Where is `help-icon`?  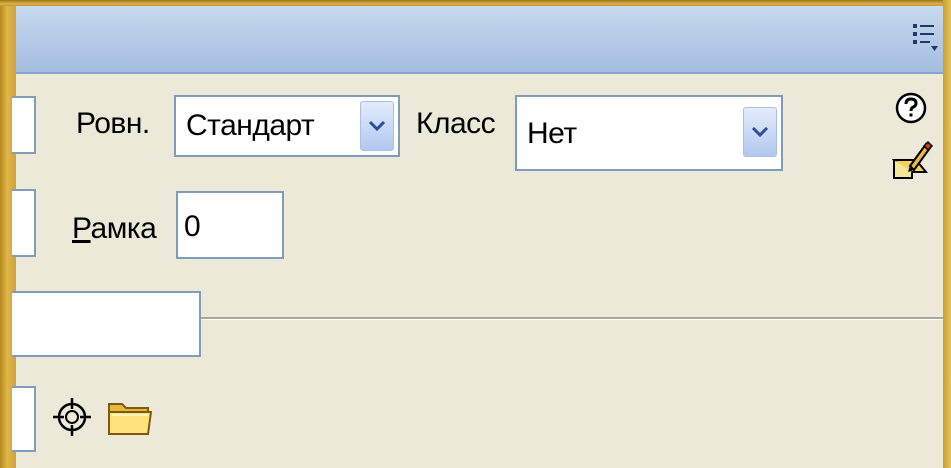
help-icon is located at coordinates (911, 110).